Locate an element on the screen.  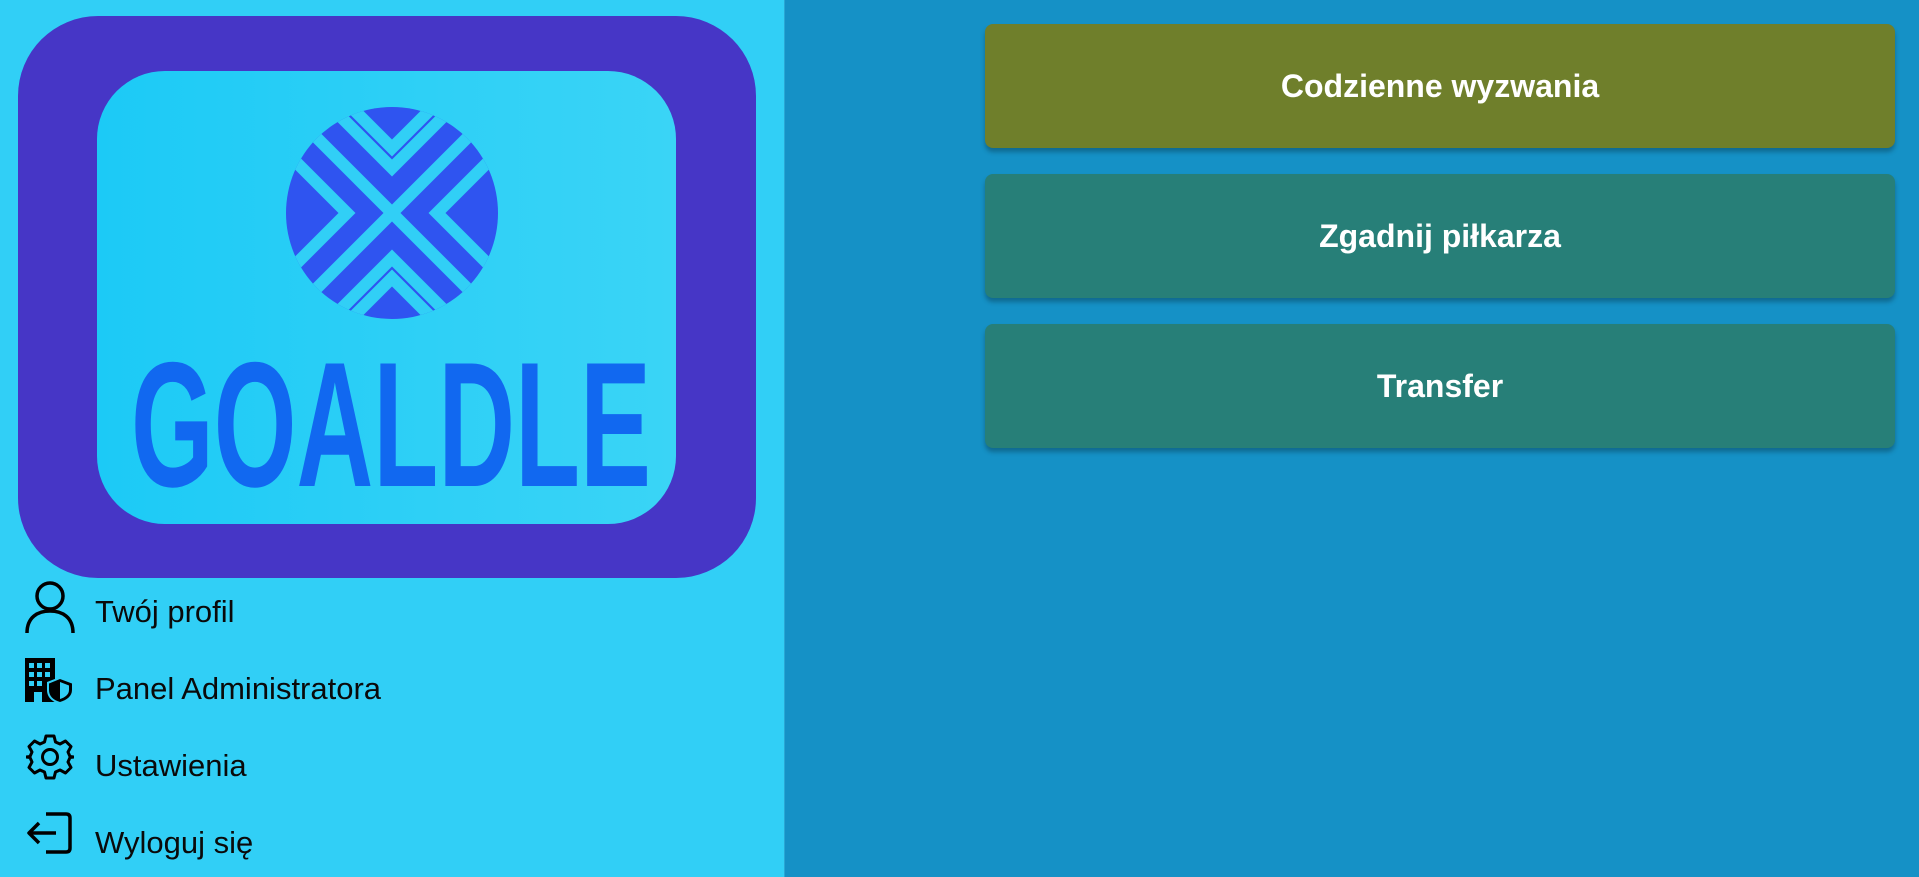
sidebar-item-admin-panel: Panel Administratora is located at coordinates (394, 689).